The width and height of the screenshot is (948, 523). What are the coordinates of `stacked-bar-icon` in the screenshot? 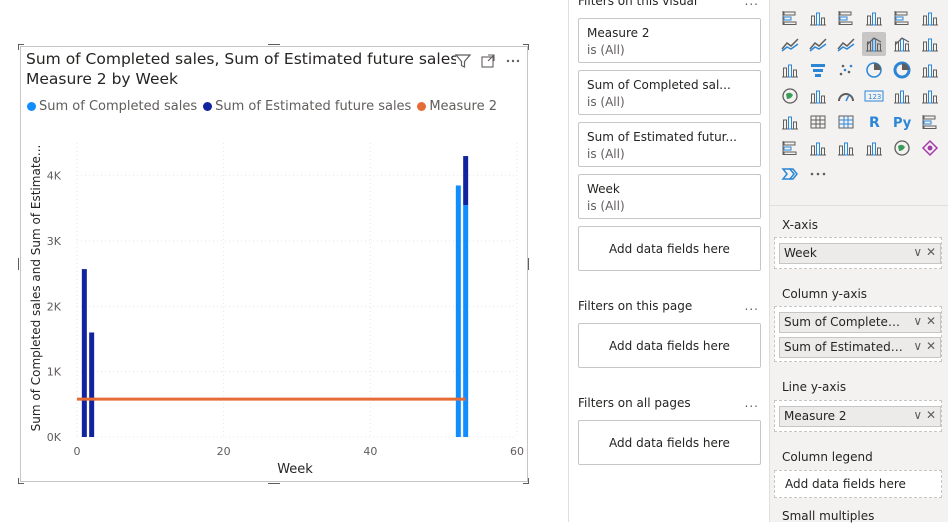 It's located at (790, 18).